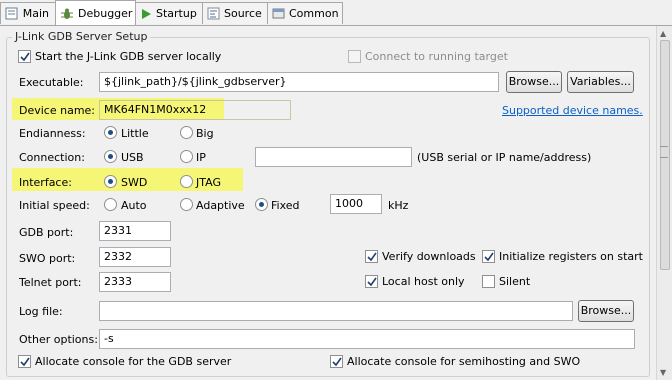  I want to click on scroll-down-icon: ▼, so click(663, 372).